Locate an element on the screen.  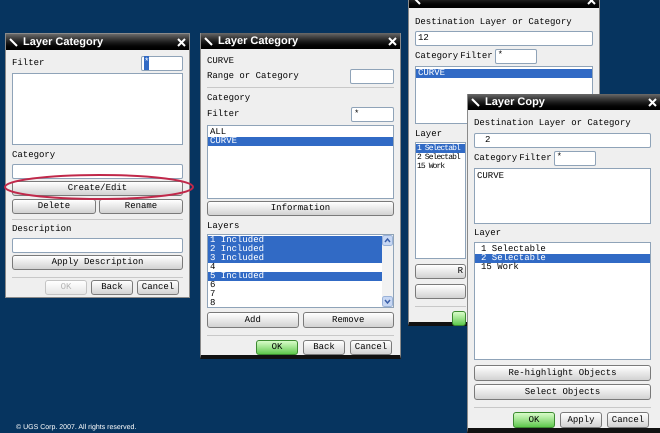
apply-description-button: Apply Description is located at coordinates (97, 262).